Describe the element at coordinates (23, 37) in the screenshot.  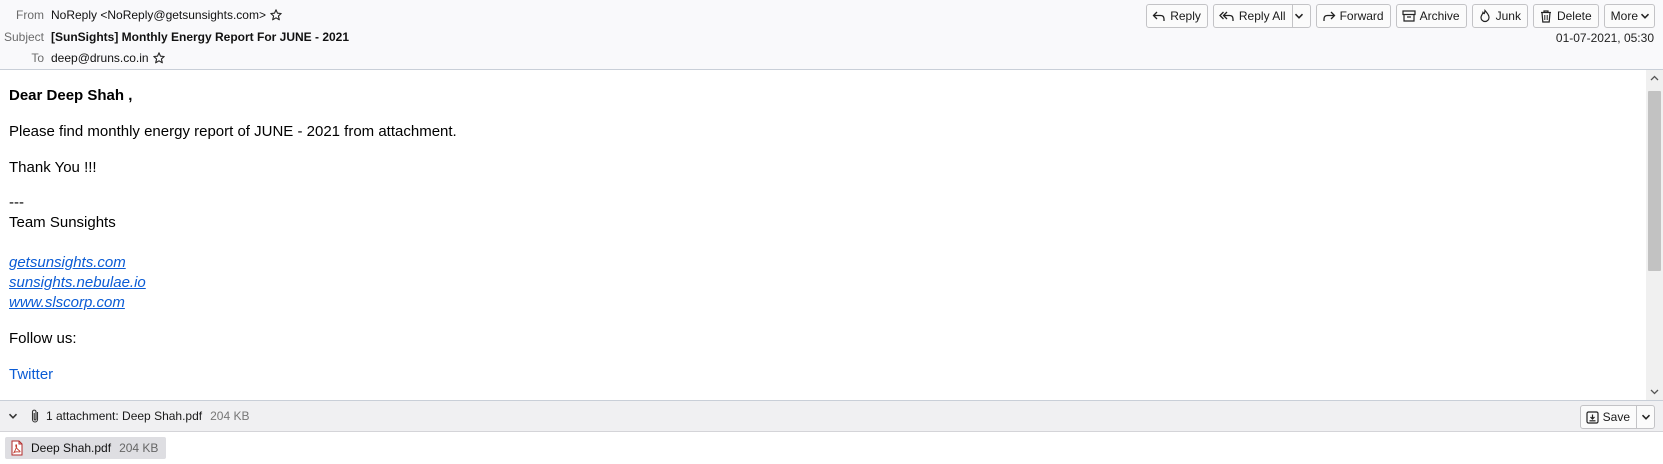
I see `subject-label: Subject` at that location.